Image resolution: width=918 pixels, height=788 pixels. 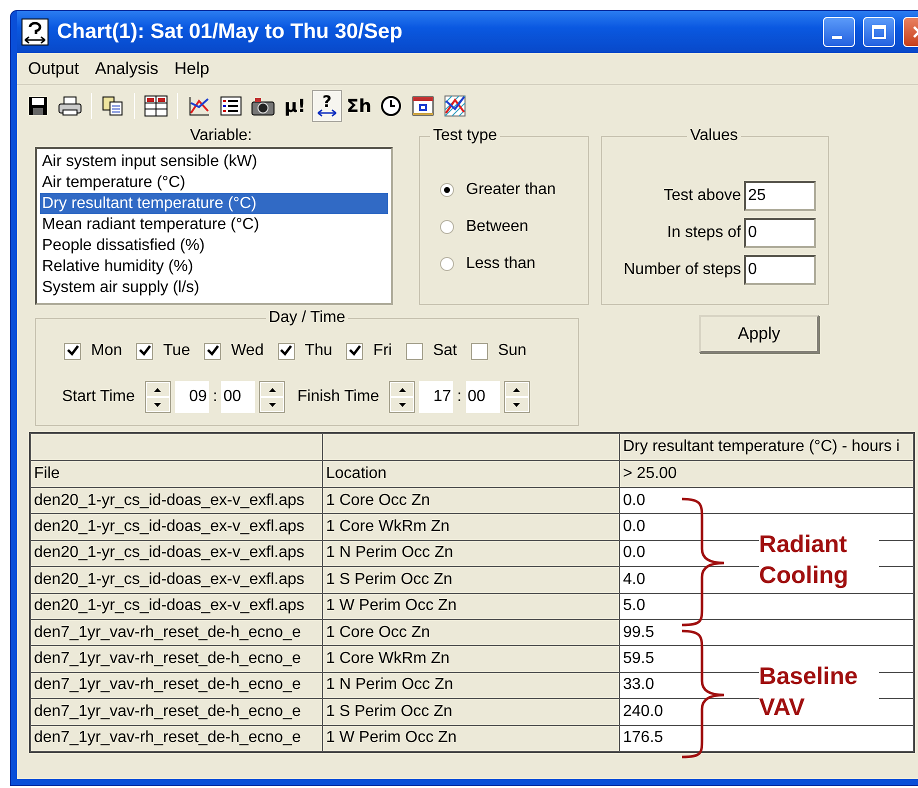 What do you see at coordinates (35, 32) in the screenshot?
I see `app-icon` at bounding box center [35, 32].